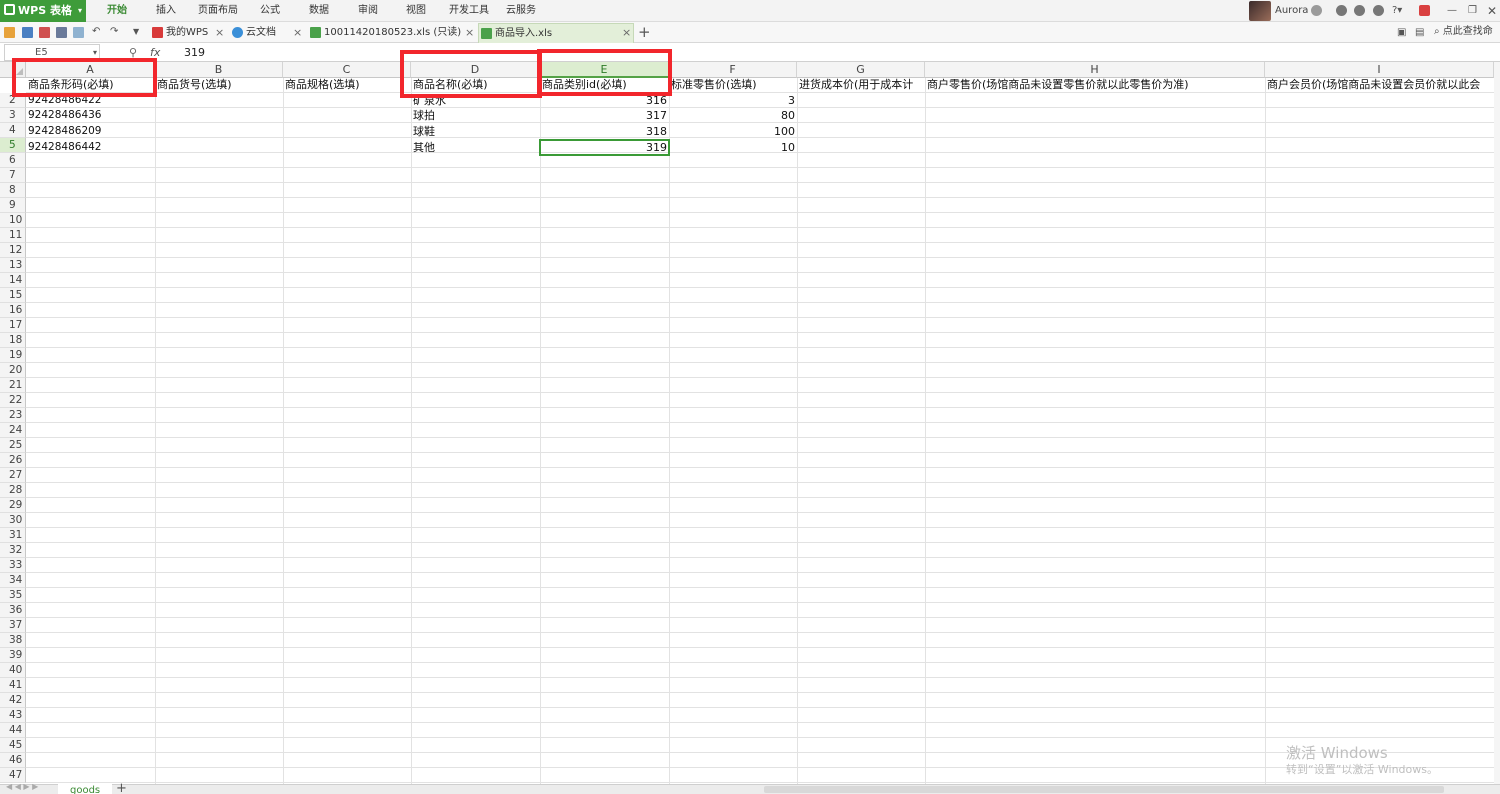 This screenshot has width=1500, height=794. I want to click on header-cell-i1: 商户会员价(场馆商品未设置会员价就以此会, so click(1379, 84).